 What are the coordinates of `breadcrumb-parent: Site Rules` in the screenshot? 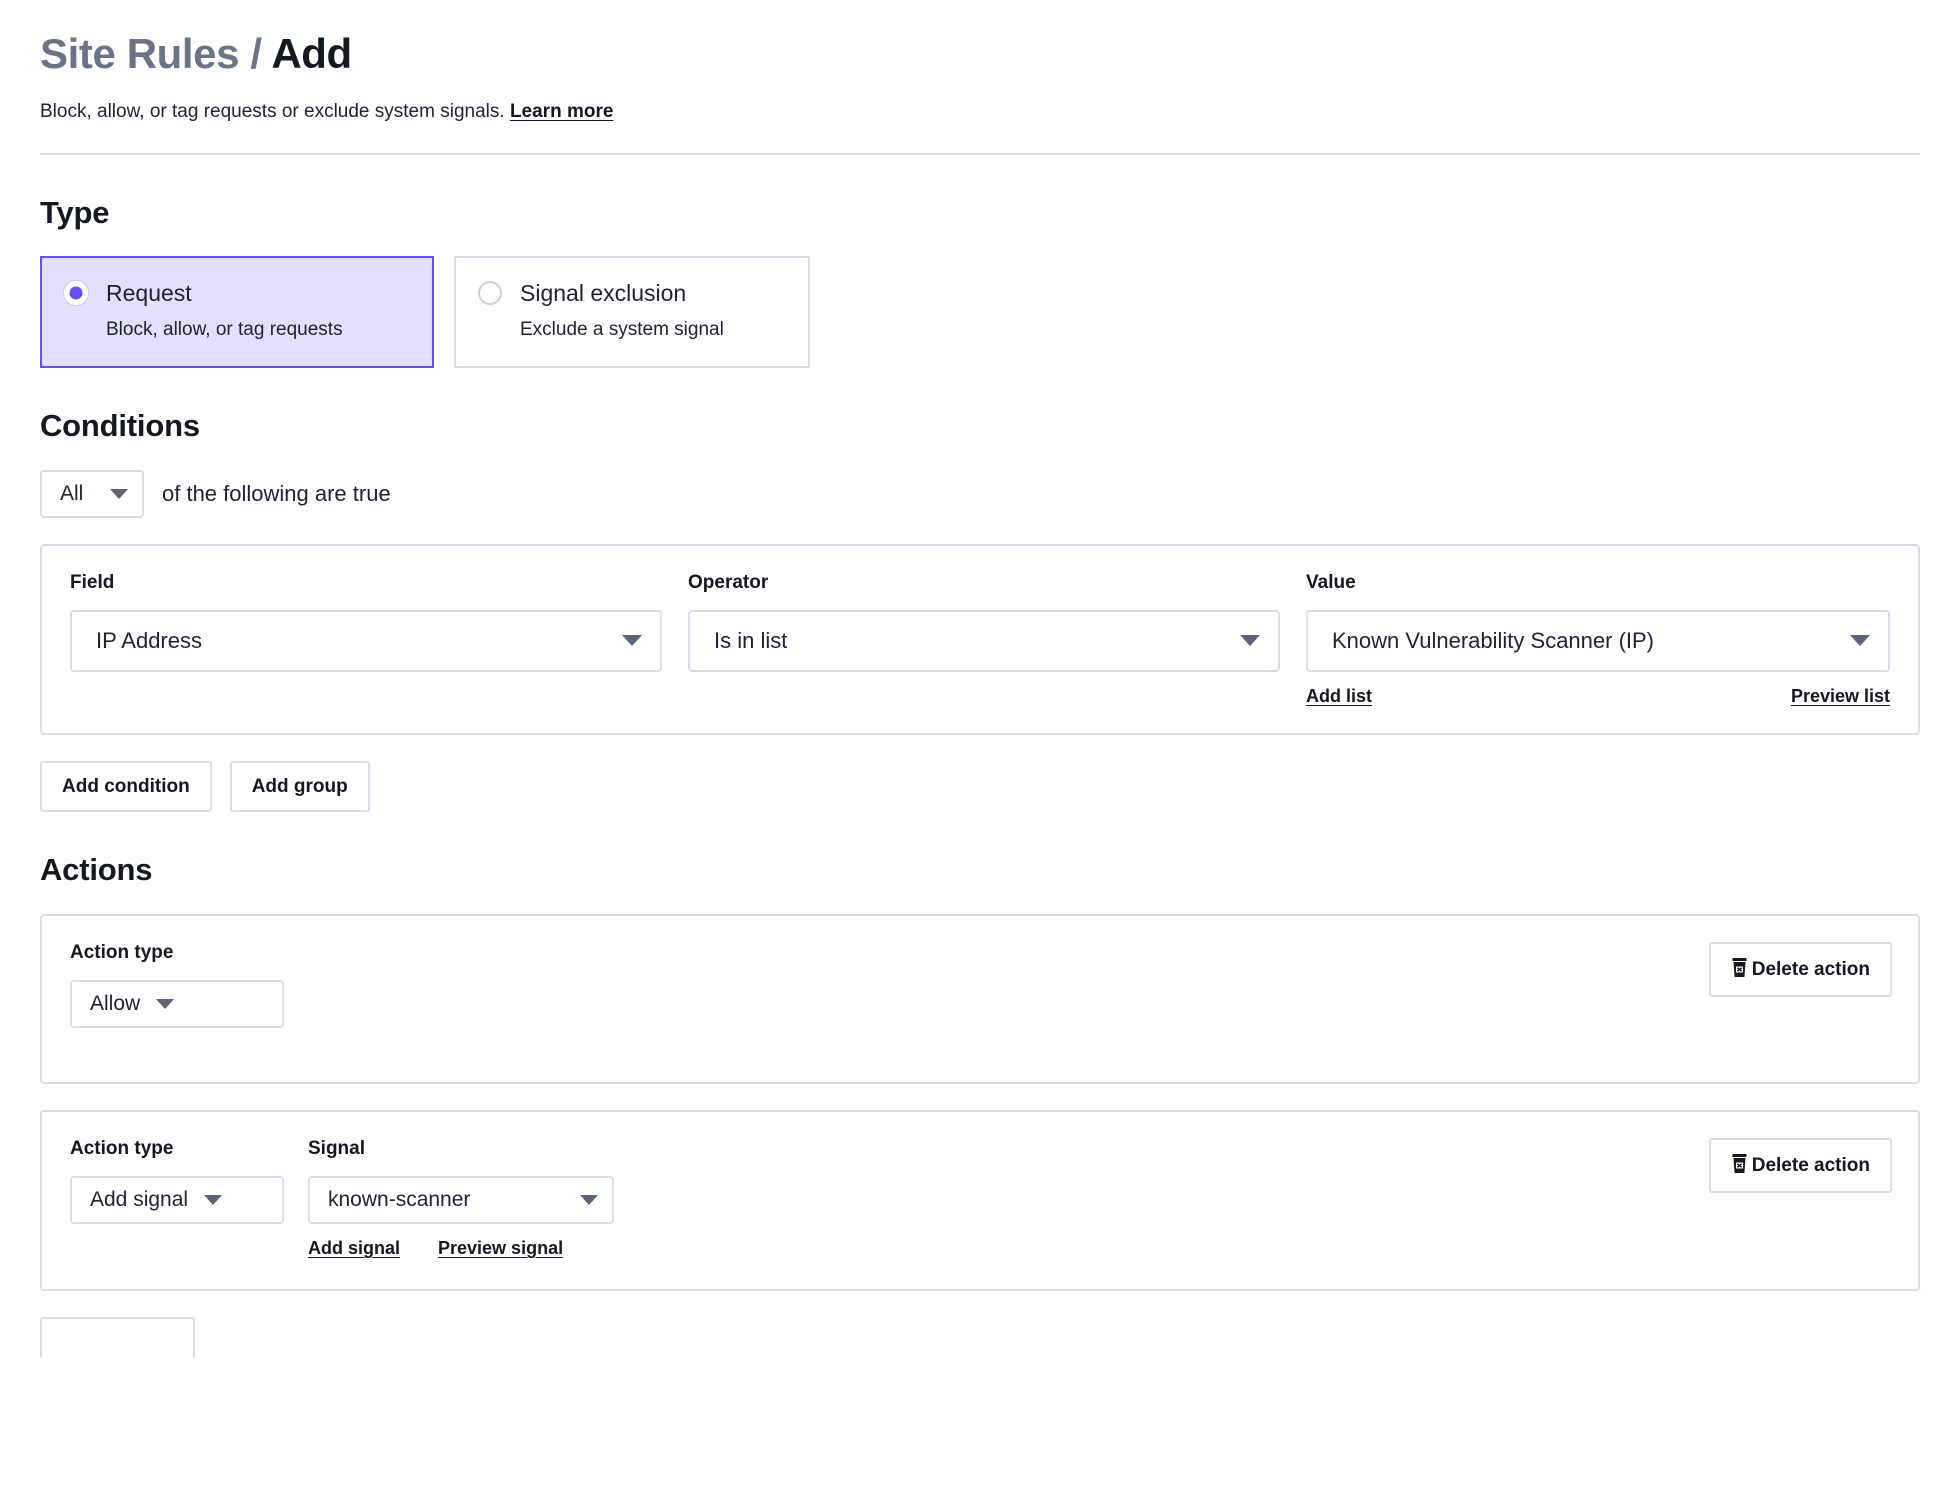 It's located at (139, 53).